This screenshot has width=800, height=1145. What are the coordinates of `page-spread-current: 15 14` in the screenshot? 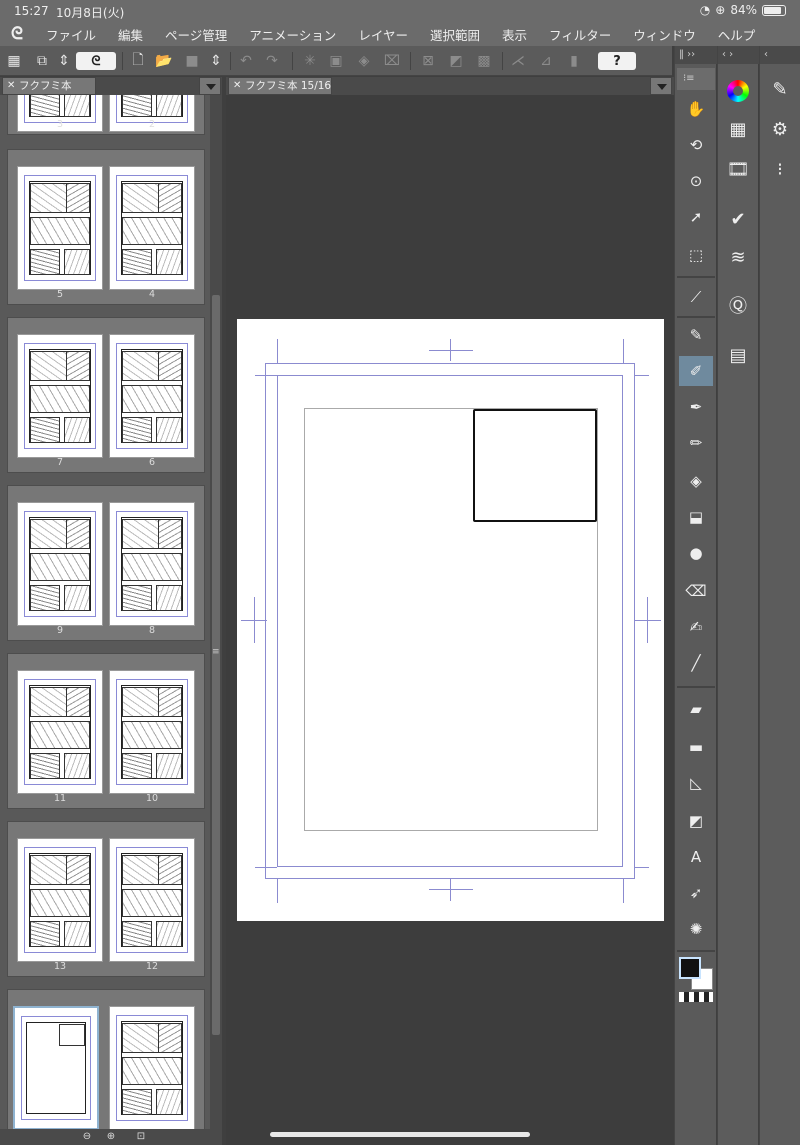 It's located at (106, 1067).